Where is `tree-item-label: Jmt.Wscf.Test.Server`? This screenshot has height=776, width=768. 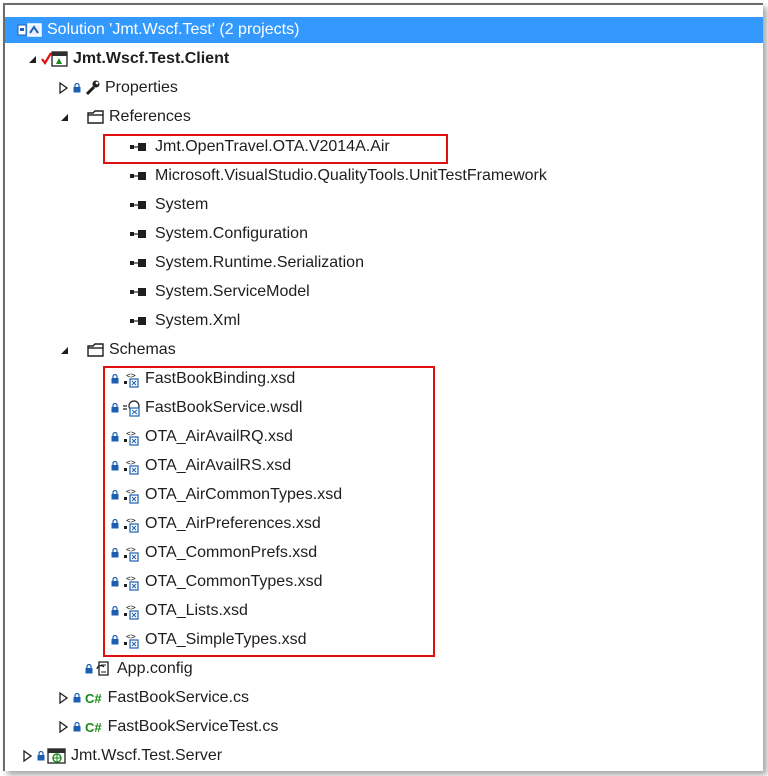 tree-item-label: Jmt.Wscf.Test.Server is located at coordinates (147, 755).